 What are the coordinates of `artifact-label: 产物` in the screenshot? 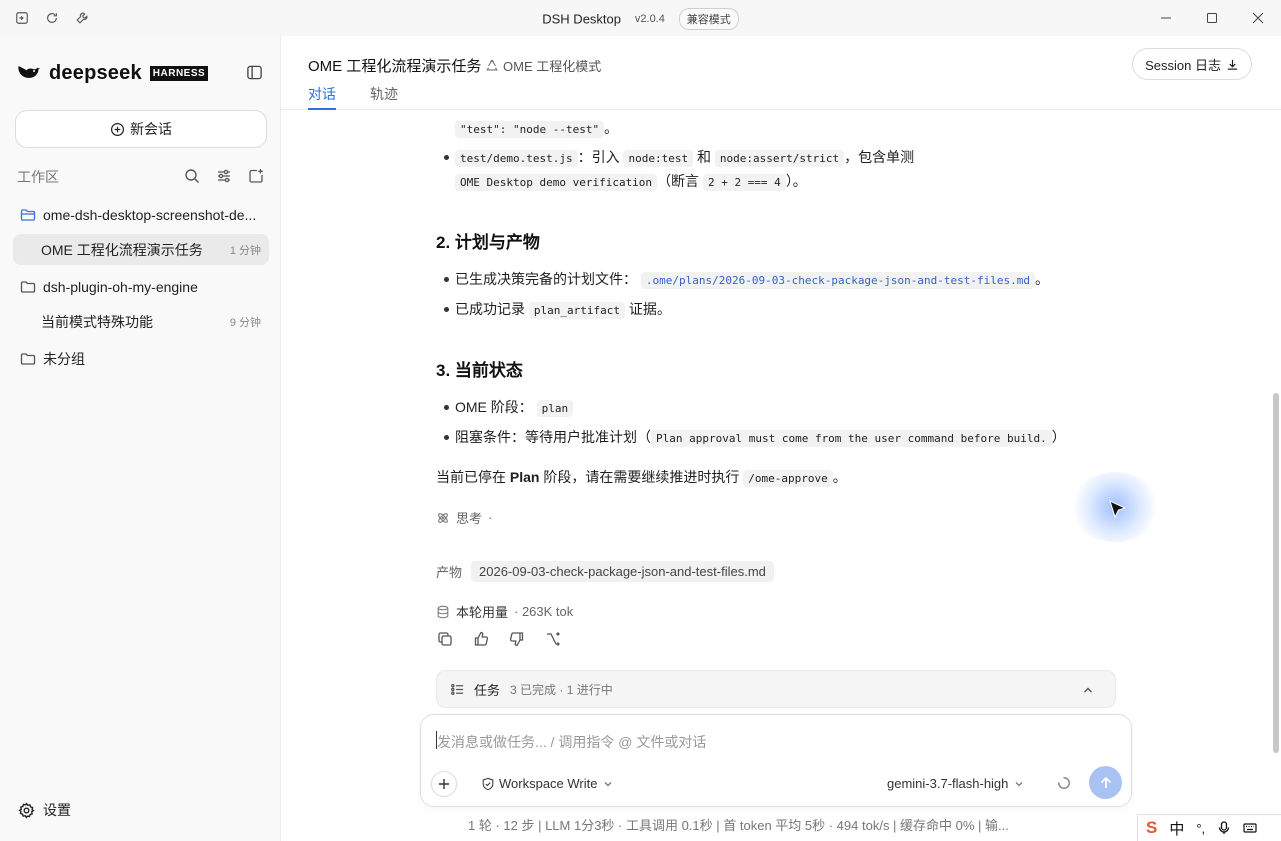 It's located at (449, 572).